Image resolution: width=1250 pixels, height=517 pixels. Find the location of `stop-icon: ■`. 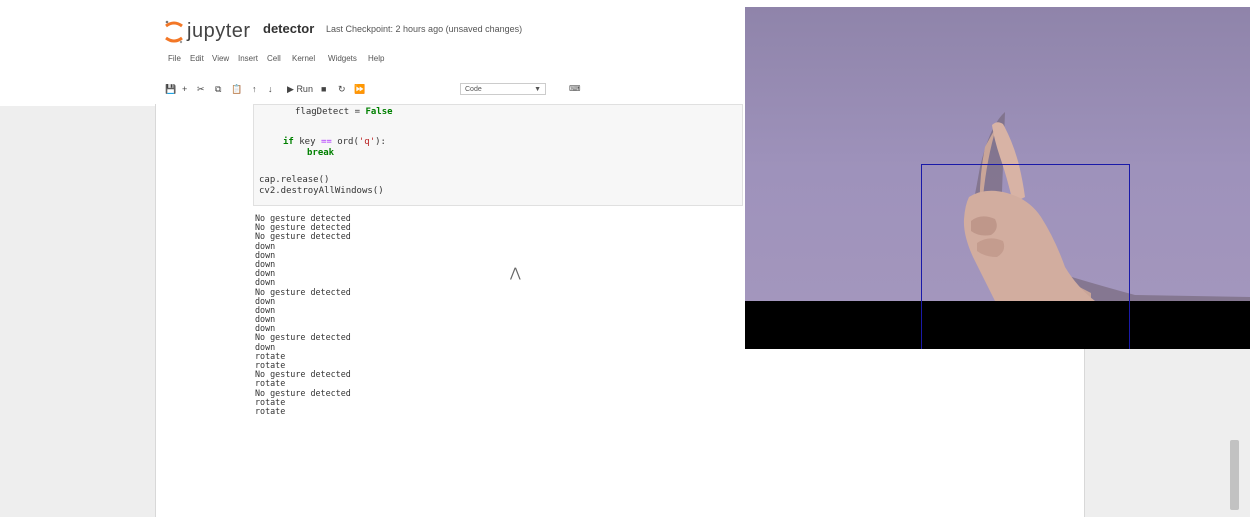

stop-icon: ■ is located at coordinates (323, 89).